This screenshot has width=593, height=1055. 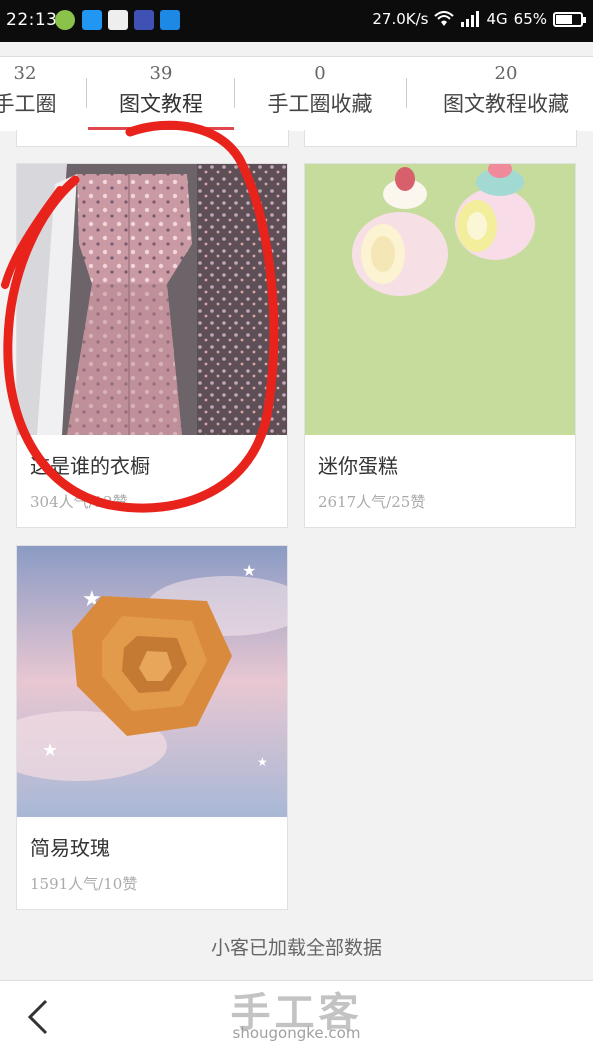 I want to click on net-speed: 27.0K/s, so click(x=400, y=19).